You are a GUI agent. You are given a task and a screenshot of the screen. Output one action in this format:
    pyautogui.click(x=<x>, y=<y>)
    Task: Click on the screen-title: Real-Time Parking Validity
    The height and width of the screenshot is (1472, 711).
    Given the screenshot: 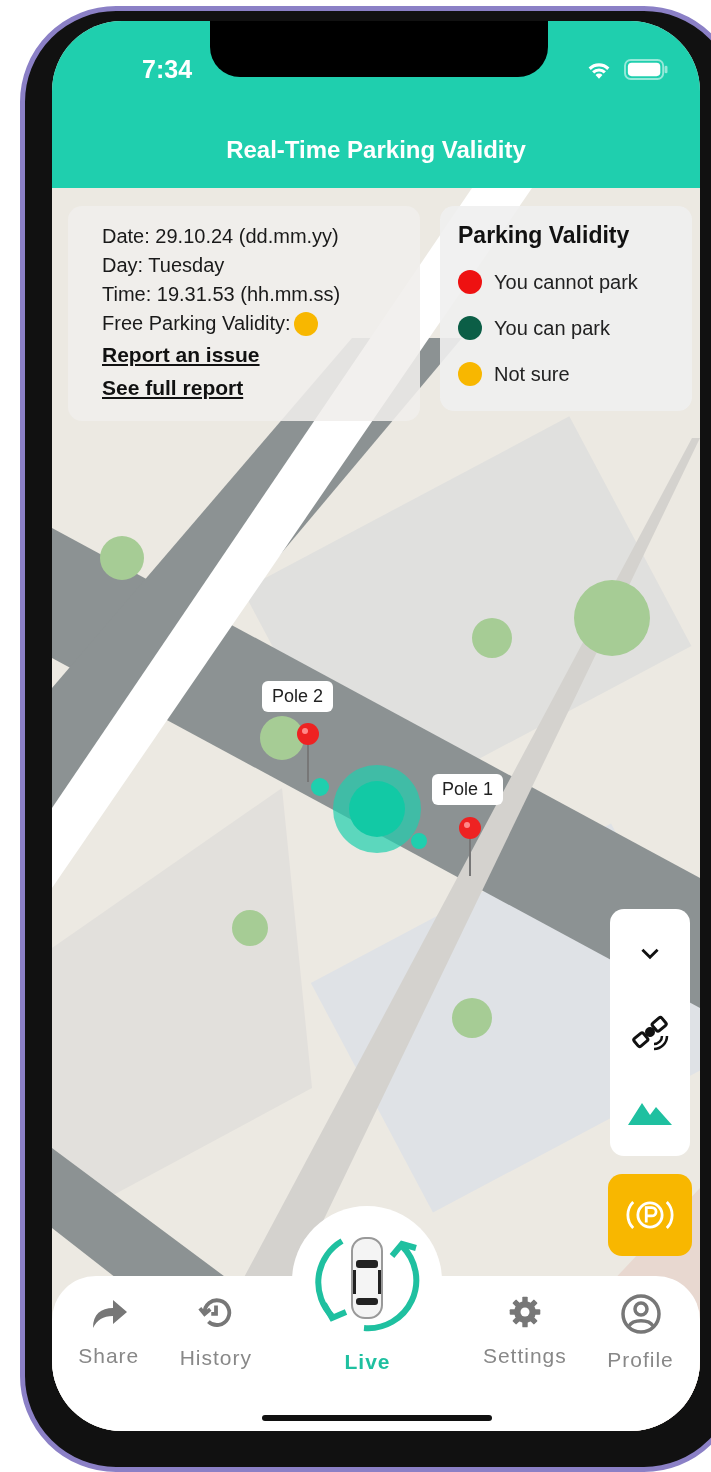 What is the action you would take?
    pyautogui.click(x=376, y=150)
    